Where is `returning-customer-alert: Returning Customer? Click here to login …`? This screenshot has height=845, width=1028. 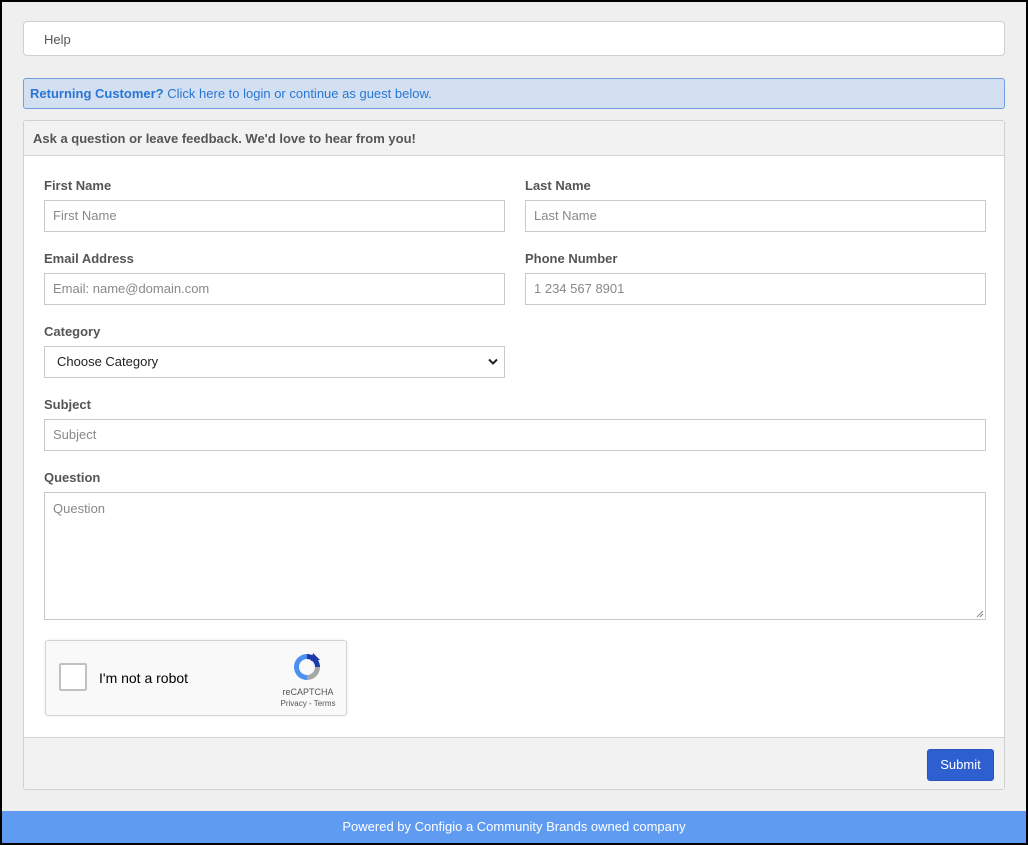 returning-customer-alert: Returning Customer? Click here to login … is located at coordinates (514, 93).